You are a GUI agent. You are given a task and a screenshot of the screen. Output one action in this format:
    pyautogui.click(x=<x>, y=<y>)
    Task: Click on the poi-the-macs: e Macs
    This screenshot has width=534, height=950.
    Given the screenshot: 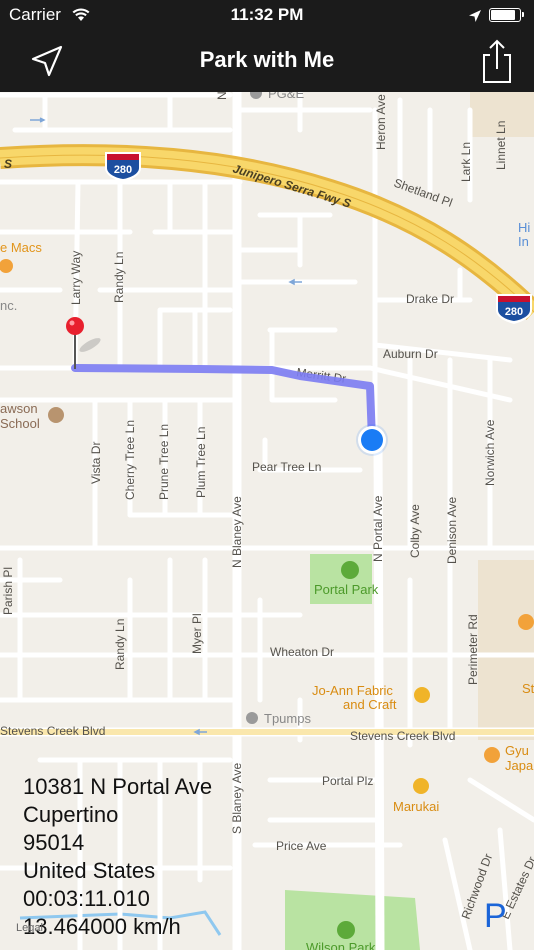 What is the action you would take?
    pyautogui.click(x=21, y=247)
    